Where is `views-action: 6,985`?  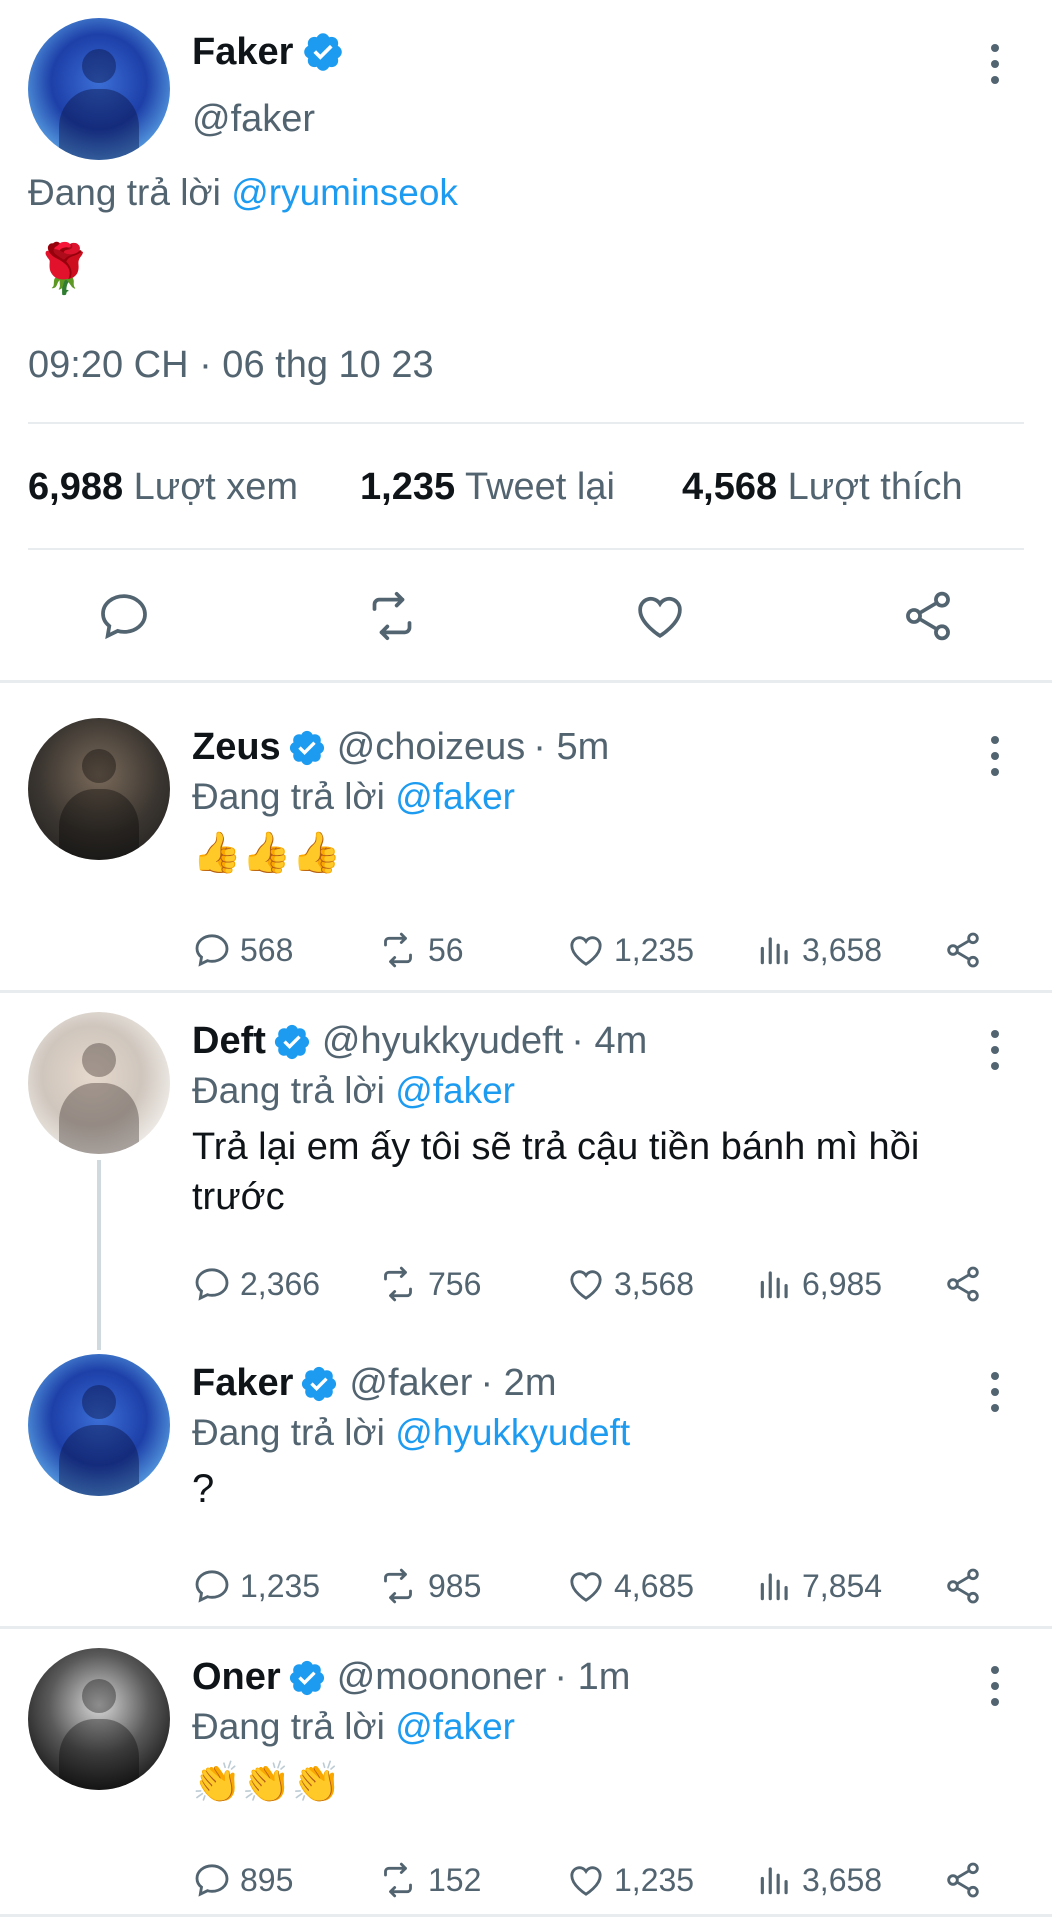
views-action: 6,985 is located at coordinates (819, 1284).